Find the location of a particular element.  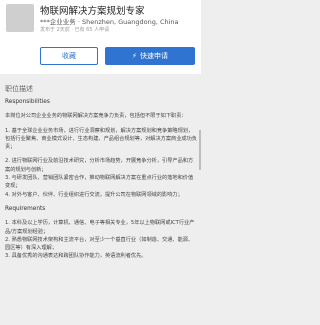

list-item: 3. 具备优秀的沟通表达和跨团队协作能力，英语流利者优先。 is located at coordinates (76, 256).